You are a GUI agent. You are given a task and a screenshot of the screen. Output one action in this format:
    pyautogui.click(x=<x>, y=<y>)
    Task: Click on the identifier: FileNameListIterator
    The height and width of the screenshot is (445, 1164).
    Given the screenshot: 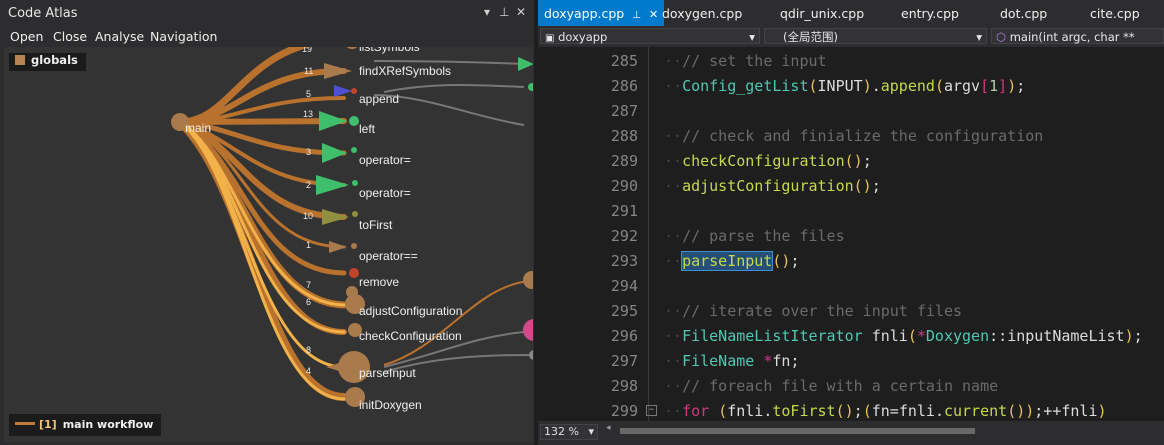 What is the action you would take?
    pyautogui.click(x=772, y=336)
    